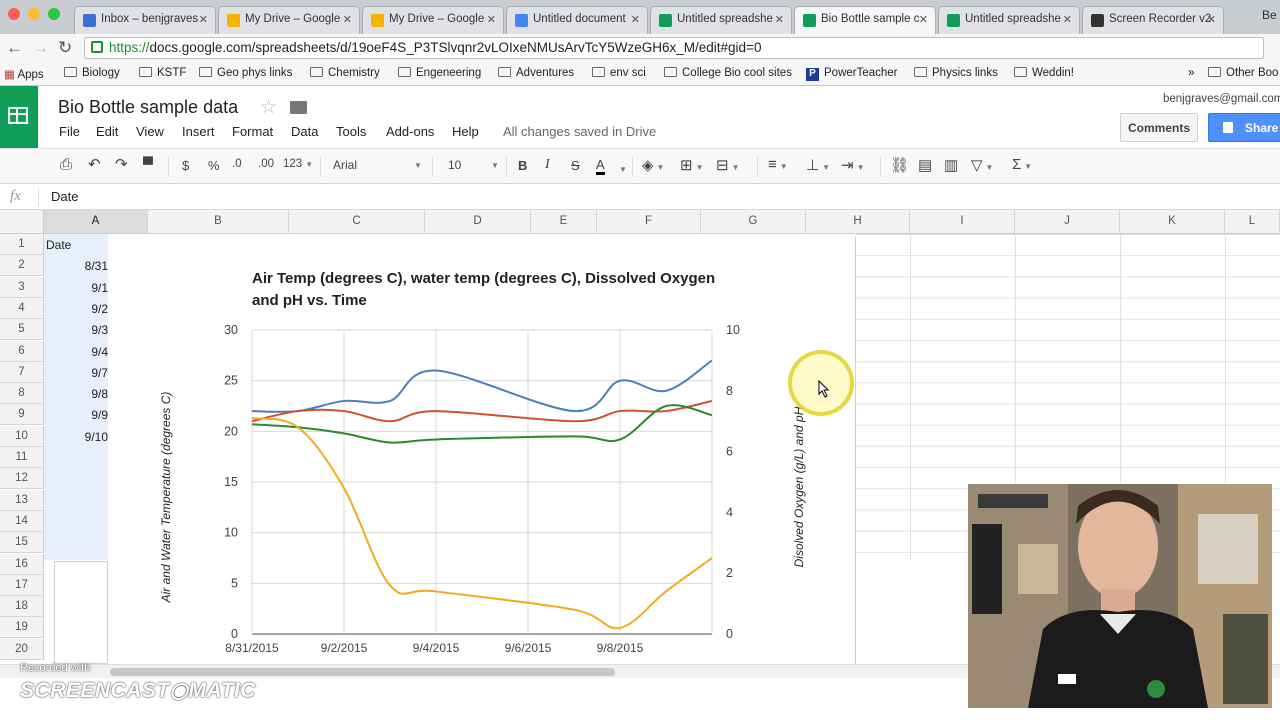  What do you see at coordinates (536, 73) in the screenshot?
I see `bookmark-7: Adventures` at bounding box center [536, 73].